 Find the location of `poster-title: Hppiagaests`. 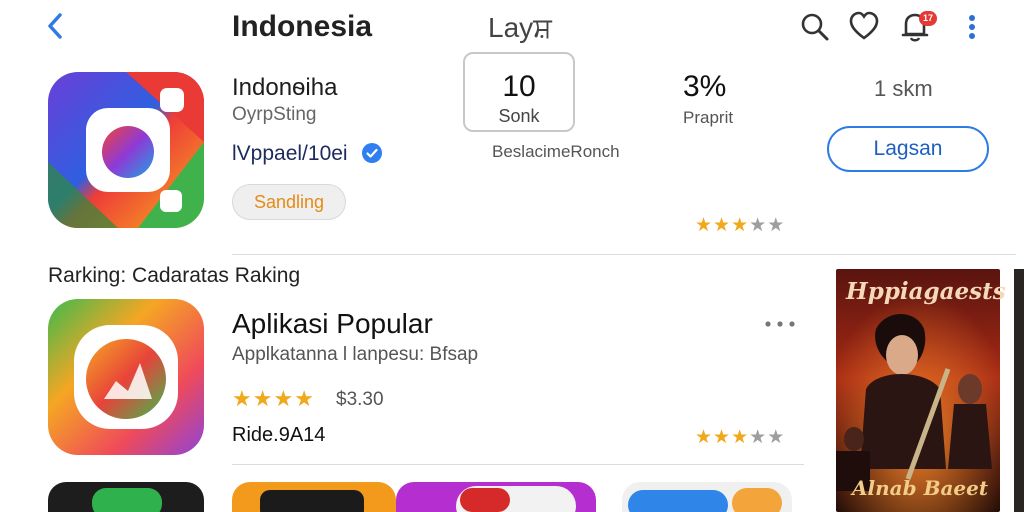

poster-title: Hppiagaests is located at coordinates (926, 291).